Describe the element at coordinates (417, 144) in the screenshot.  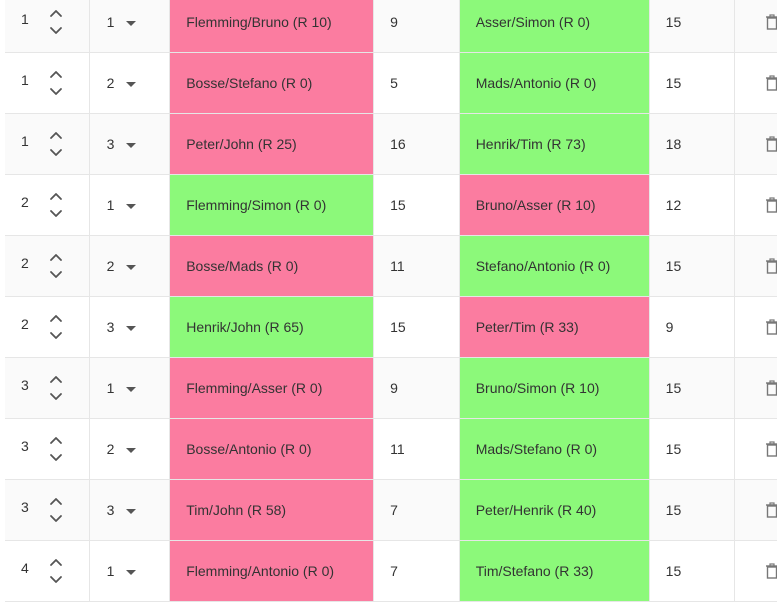
I see `score1-cell: 16` at that location.